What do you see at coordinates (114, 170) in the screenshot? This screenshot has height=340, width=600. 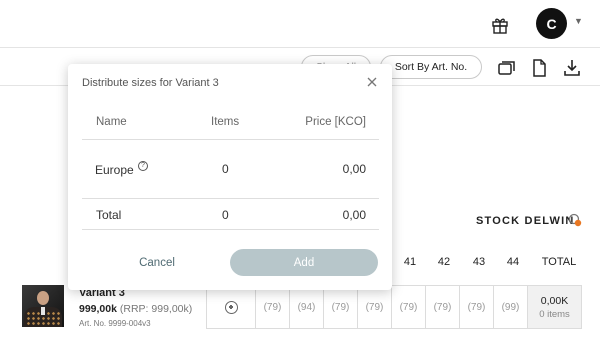 I see `row-name: Europe` at bounding box center [114, 170].